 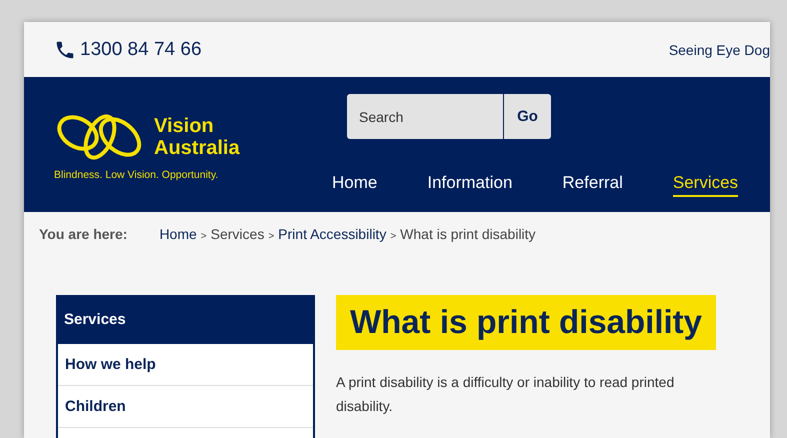 What do you see at coordinates (469, 185) in the screenshot?
I see `nav-link: Information` at bounding box center [469, 185].